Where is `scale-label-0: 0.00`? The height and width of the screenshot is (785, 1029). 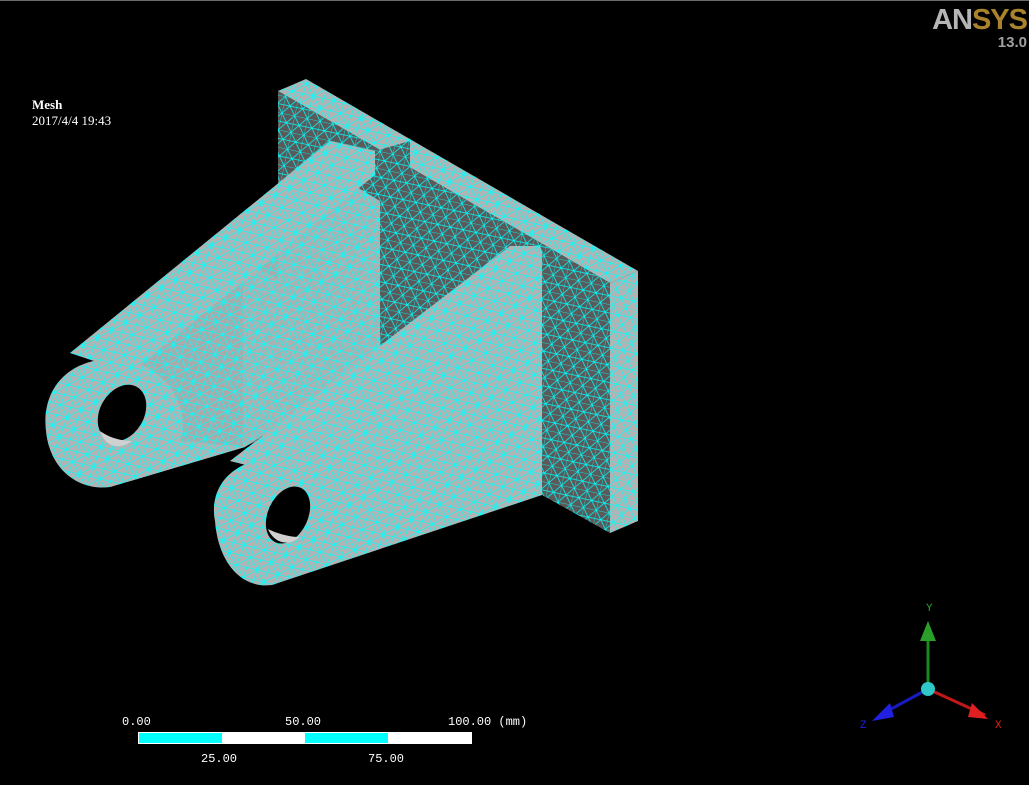 scale-label-0: 0.00 is located at coordinates (136, 722).